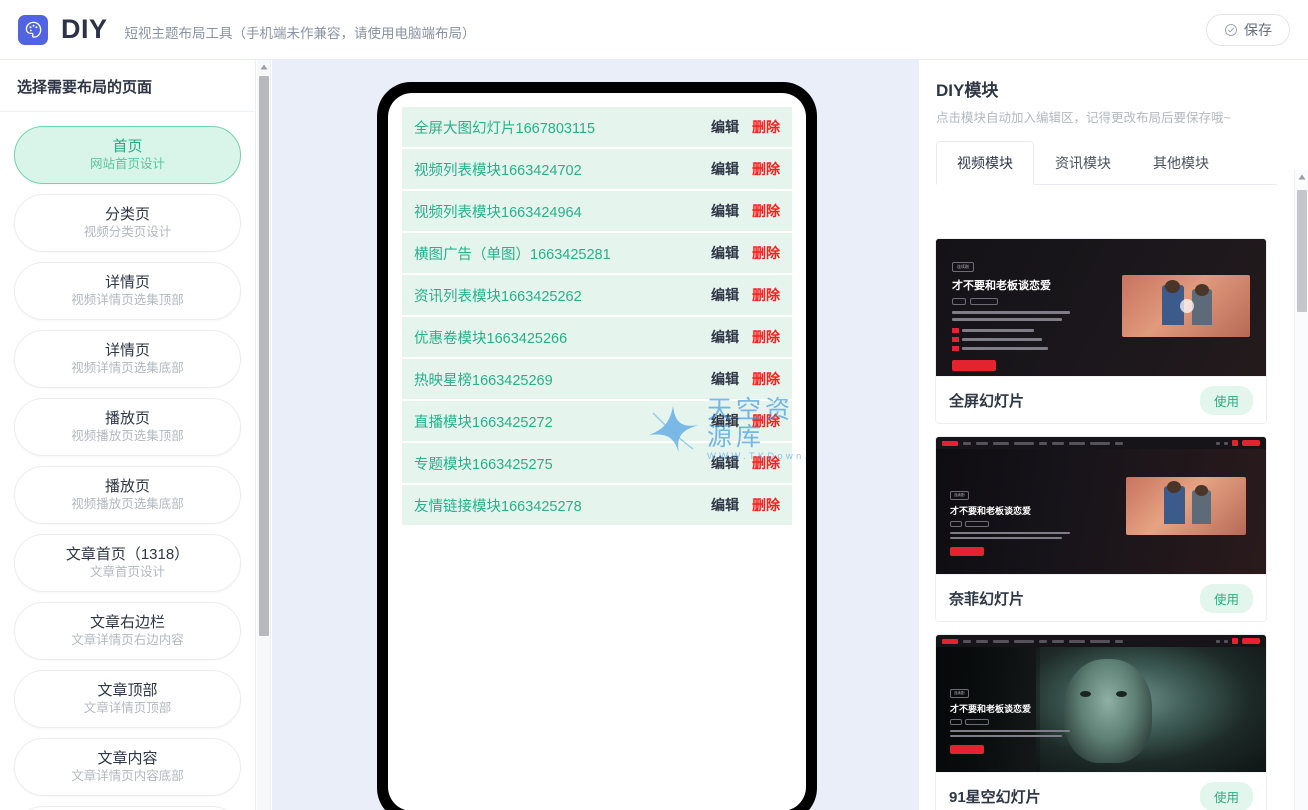 The width and height of the screenshot is (1308, 810). Describe the element at coordinates (562, 253) in the screenshot. I see `module-row-name: 横图广告（单图）1663425281` at that location.